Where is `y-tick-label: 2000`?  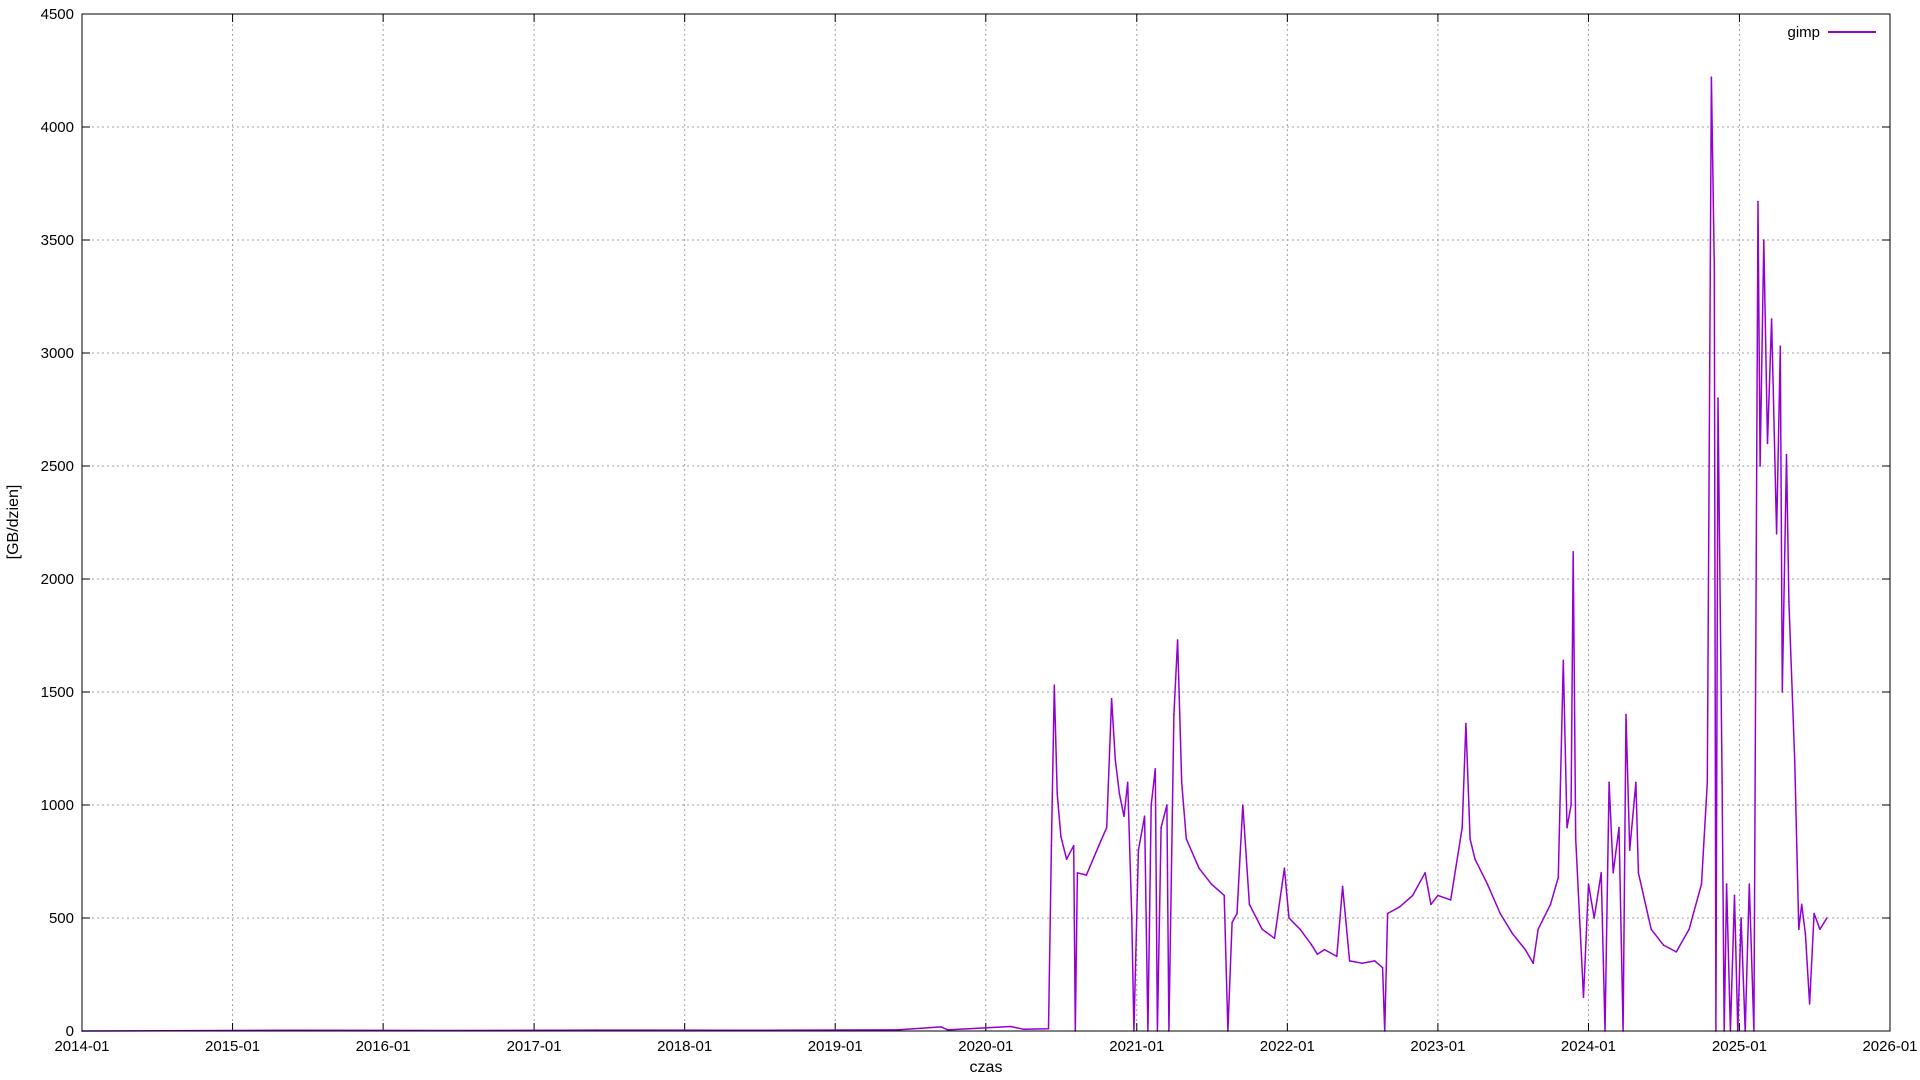 y-tick-label: 2000 is located at coordinates (57, 579).